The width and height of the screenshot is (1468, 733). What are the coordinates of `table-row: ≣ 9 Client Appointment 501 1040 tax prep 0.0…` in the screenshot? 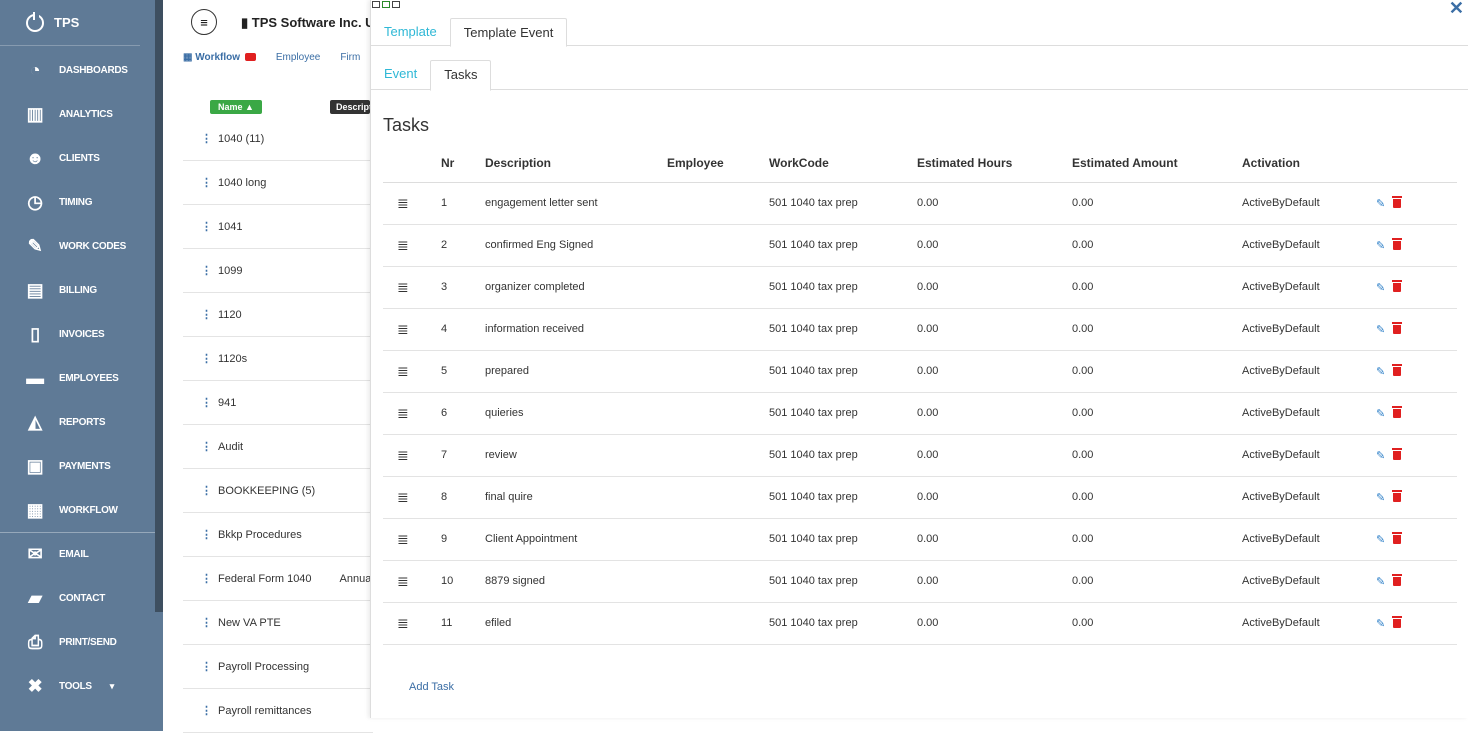 It's located at (920, 539).